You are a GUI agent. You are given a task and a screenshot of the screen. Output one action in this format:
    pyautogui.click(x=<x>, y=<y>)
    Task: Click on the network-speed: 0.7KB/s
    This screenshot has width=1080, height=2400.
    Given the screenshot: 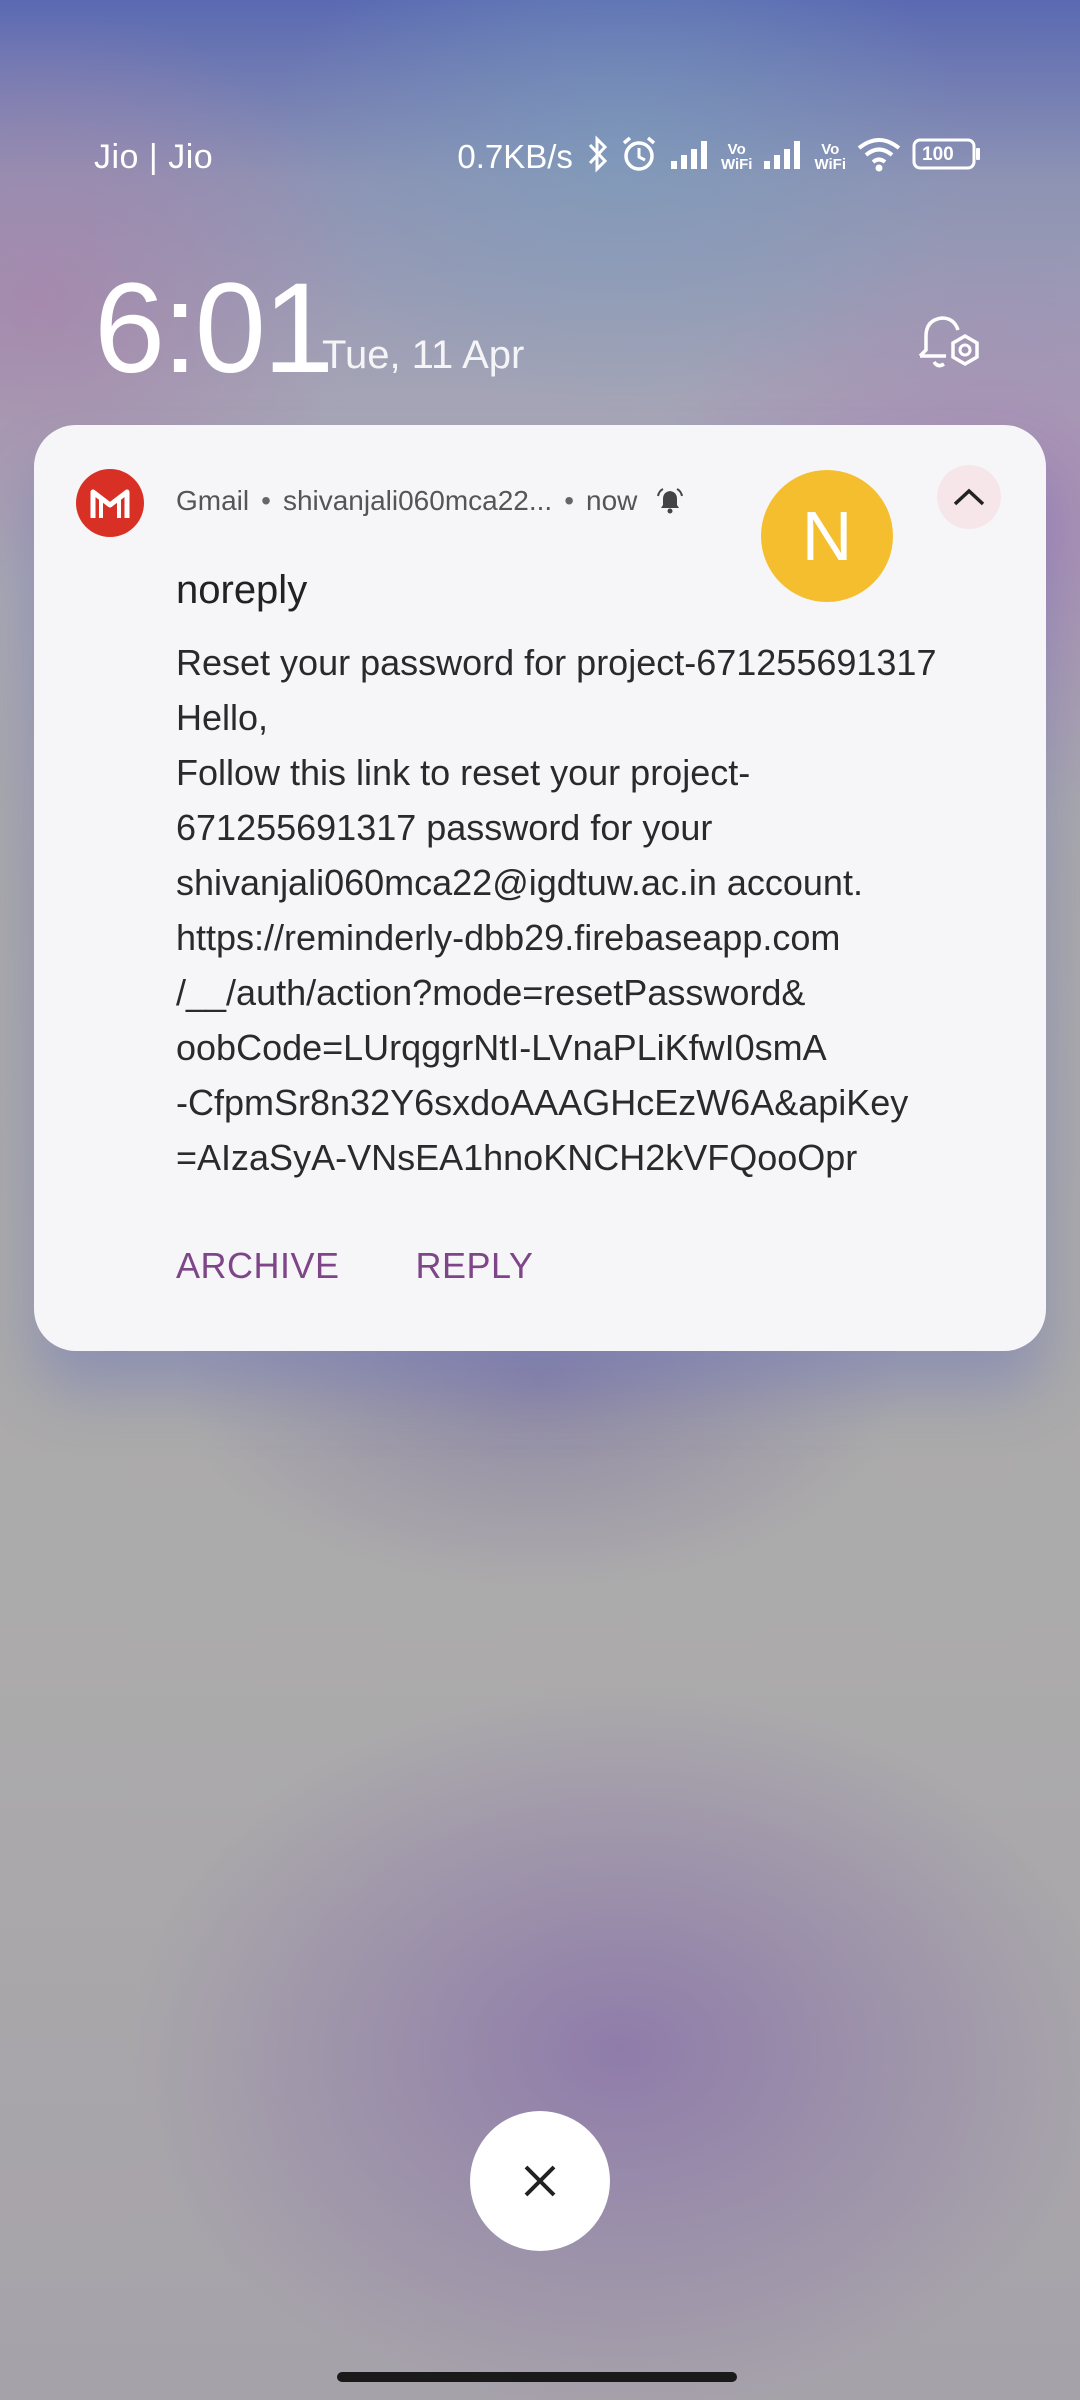 What is the action you would take?
    pyautogui.click(x=515, y=156)
    